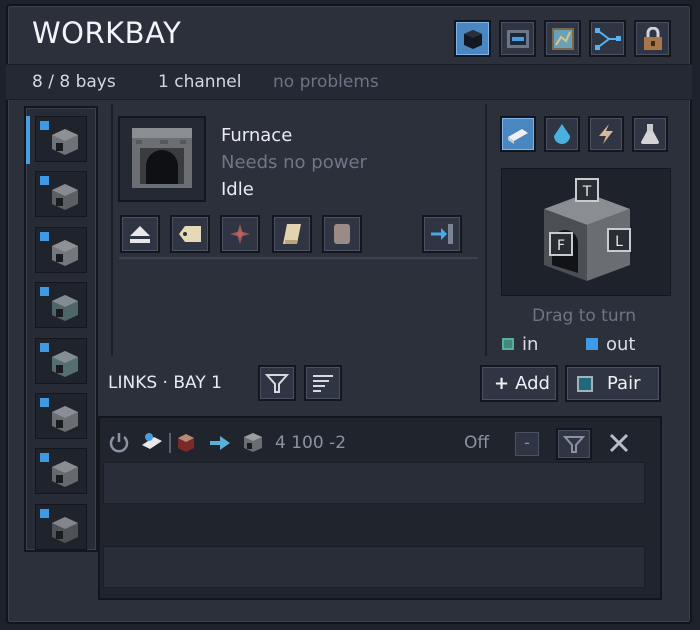 The height and width of the screenshot is (630, 700). What do you see at coordinates (530, 344) in the screenshot?
I see `legend-in: in` at bounding box center [530, 344].